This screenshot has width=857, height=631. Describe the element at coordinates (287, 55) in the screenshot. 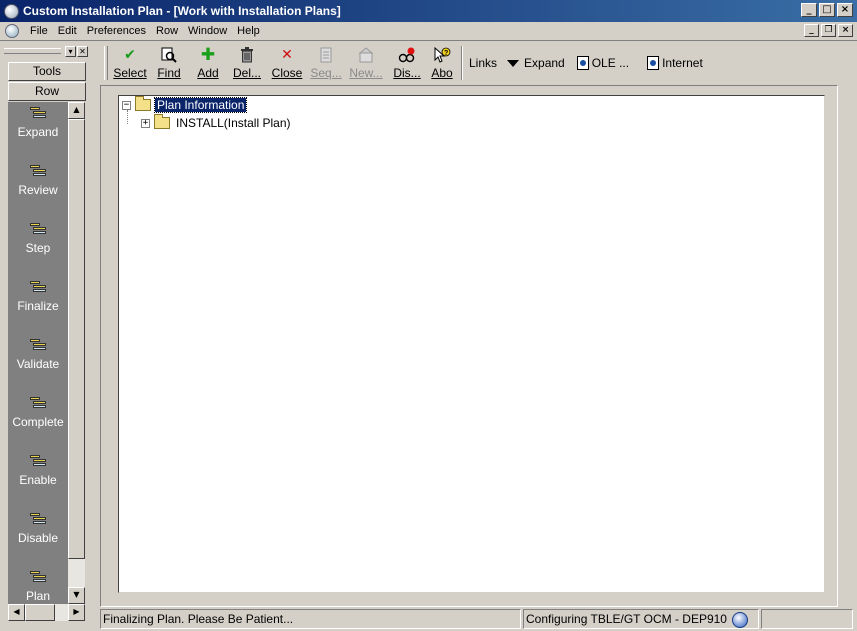

I see `x-icon: ✕` at that location.